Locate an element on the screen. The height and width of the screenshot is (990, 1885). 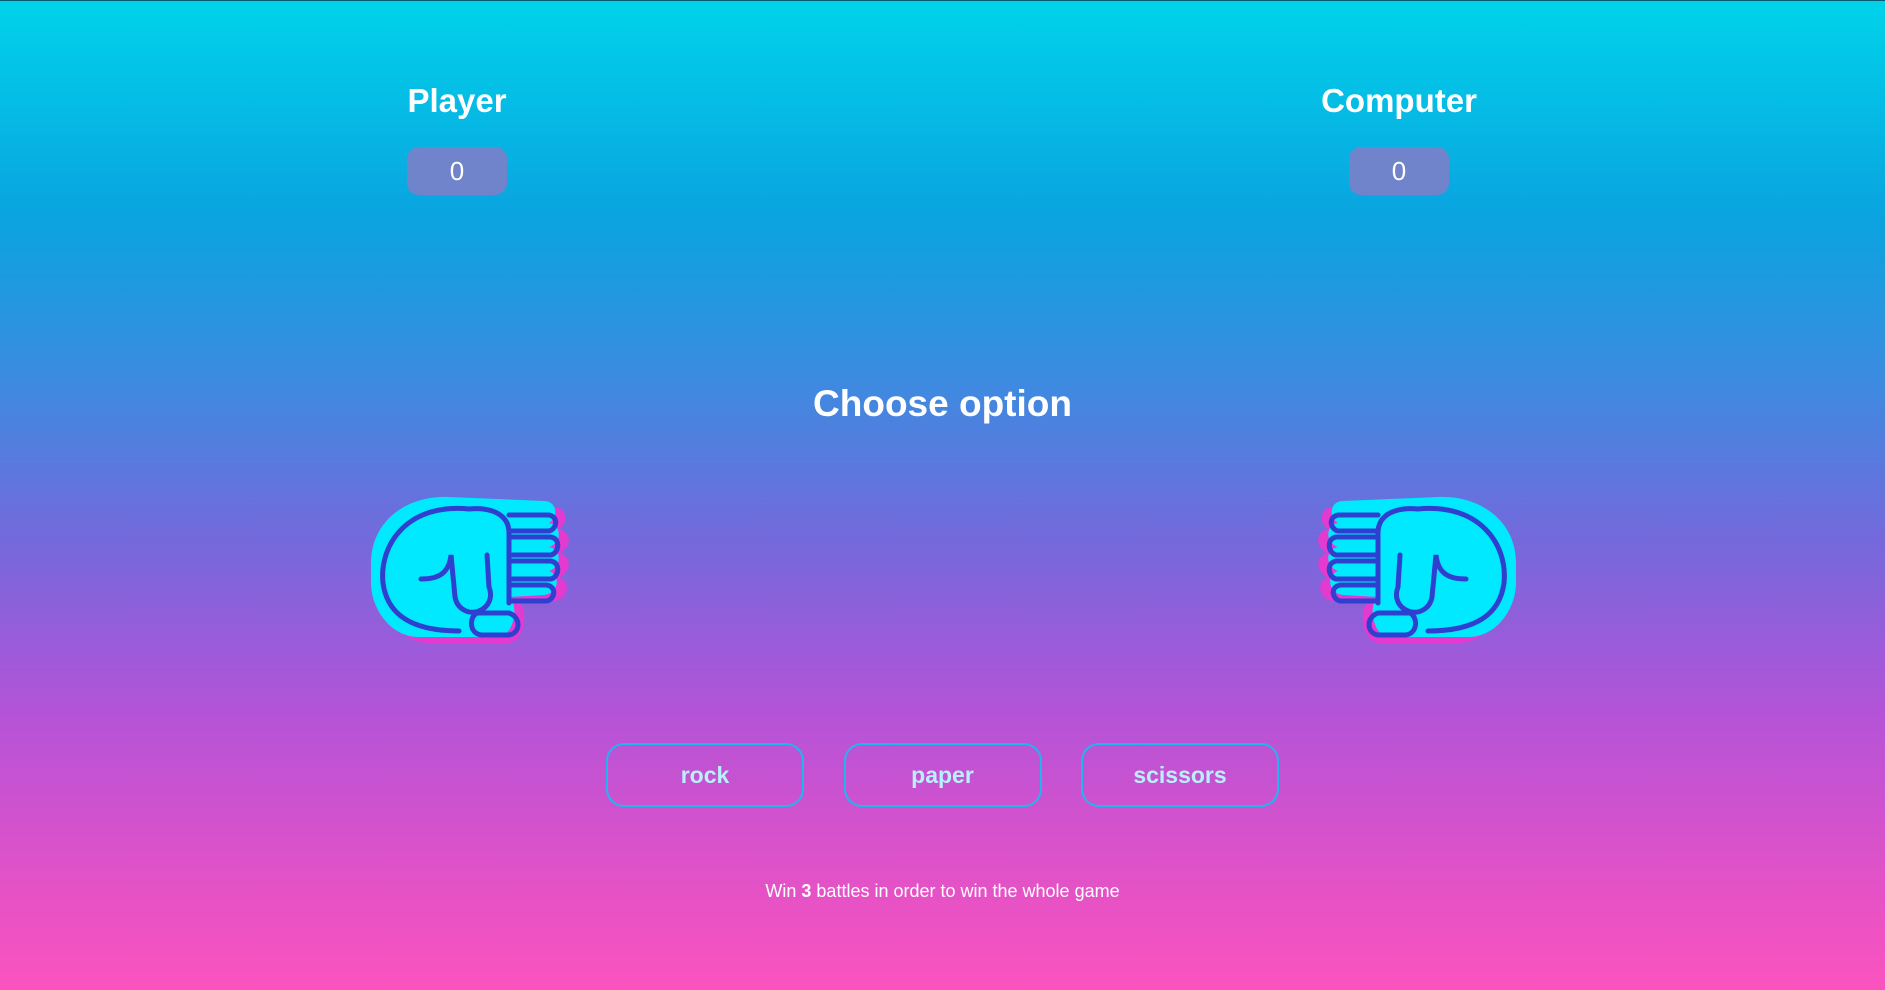
player-title: Player is located at coordinates (457, 100).